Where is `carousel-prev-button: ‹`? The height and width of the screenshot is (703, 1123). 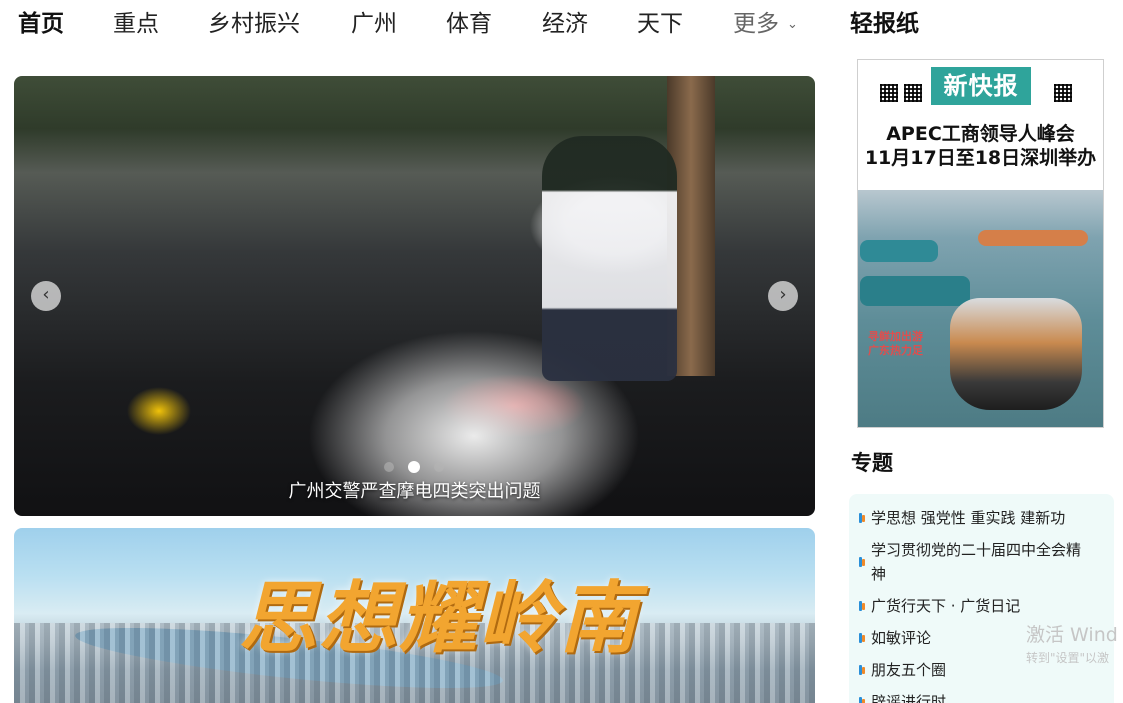 carousel-prev-button: ‹ is located at coordinates (46, 296).